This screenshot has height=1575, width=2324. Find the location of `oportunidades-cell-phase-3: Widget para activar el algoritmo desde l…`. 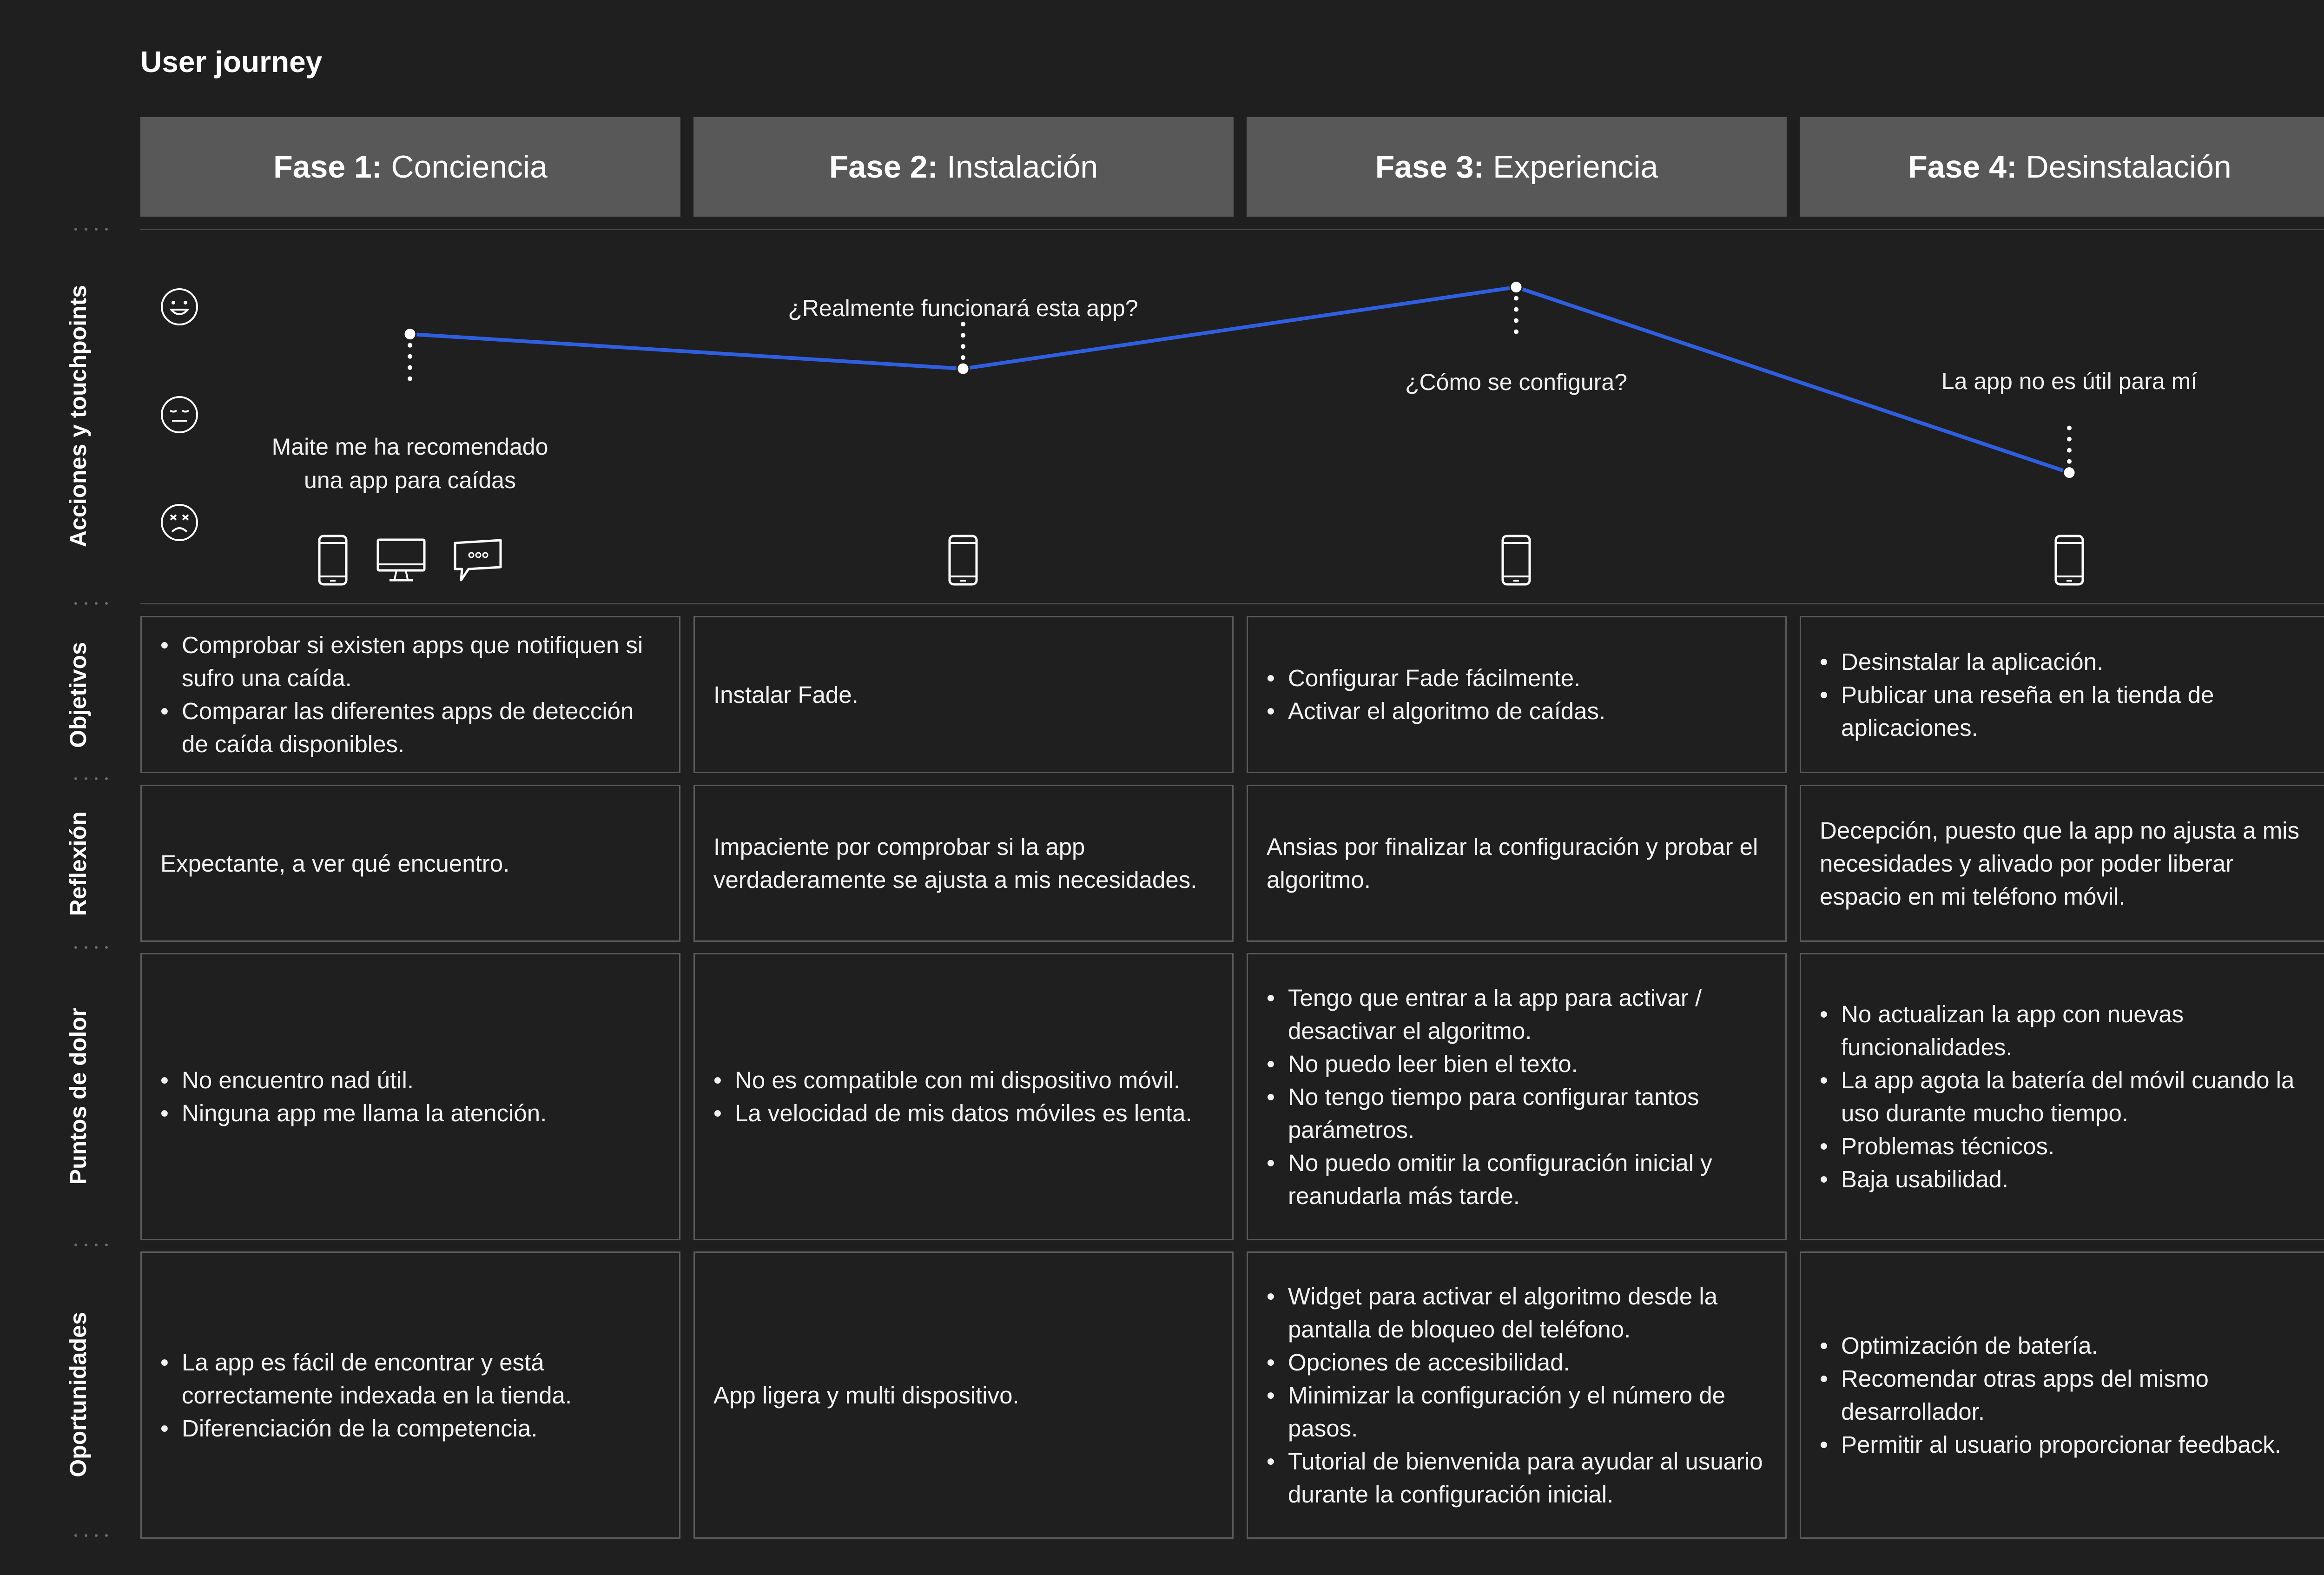

oportunidades-cell-phase-3: Widget para activar el algoritmo desde l… is located at coordinates (1517, 1395).